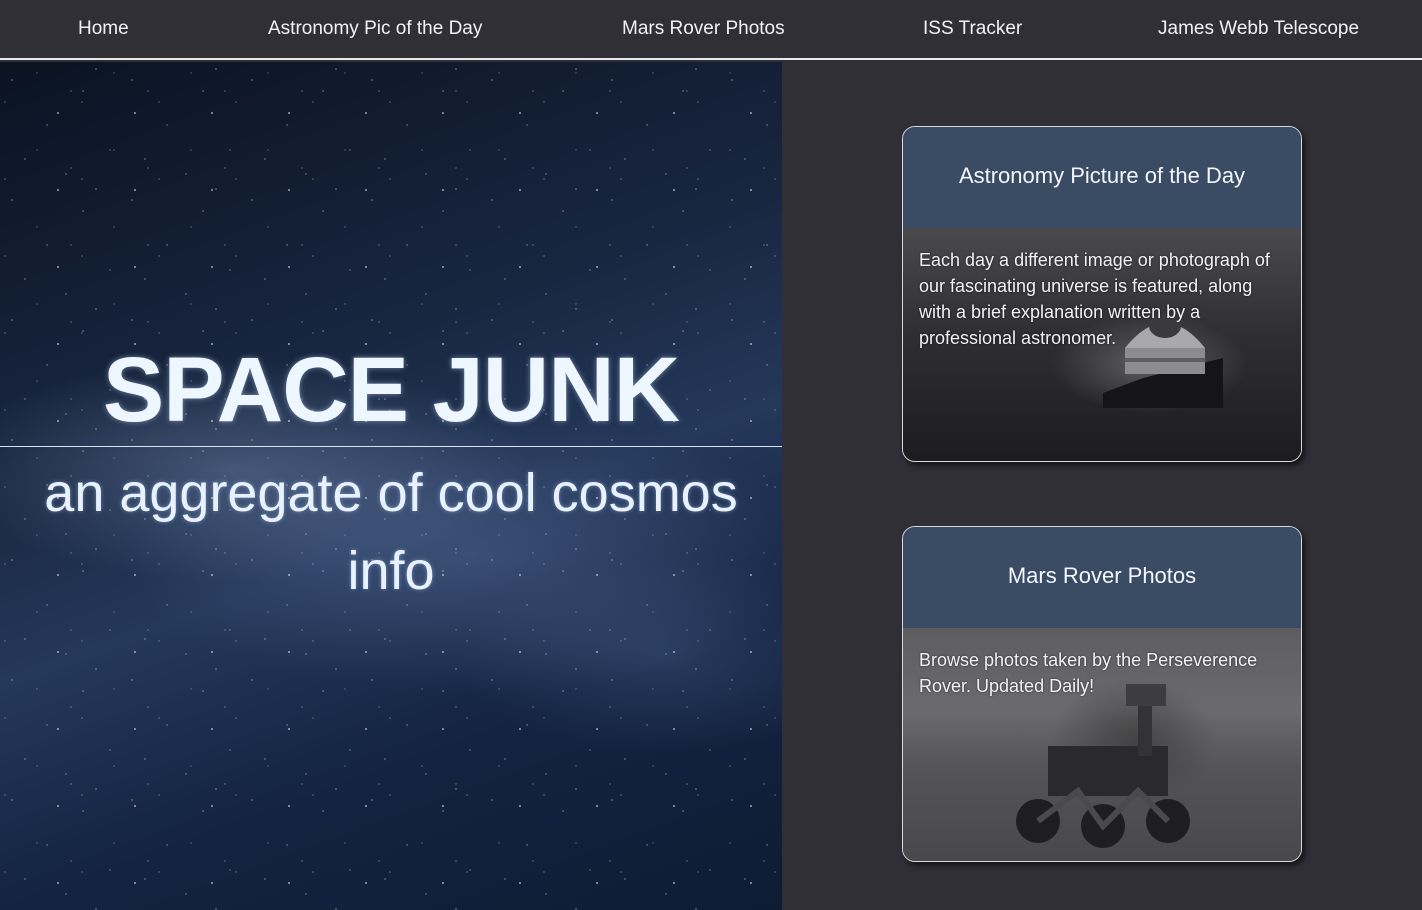  Describe the element at coordinates (391, 493) in the screenshot. I see `hero-subtitle-line-1: an aggregate of cool cosmos` at that location.